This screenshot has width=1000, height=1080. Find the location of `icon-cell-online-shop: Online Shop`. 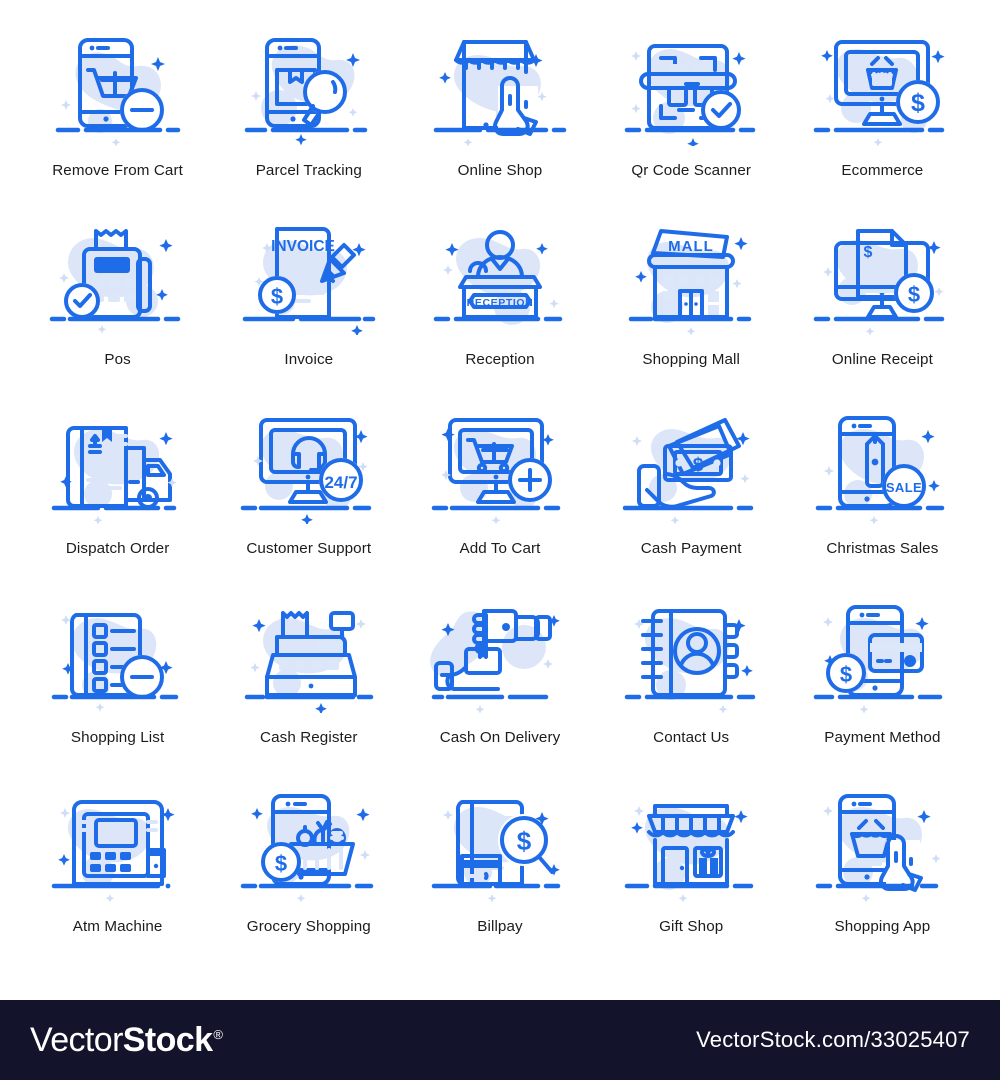

icon-cell-online-shop: Online Shop is located at coordinates (499, 120).